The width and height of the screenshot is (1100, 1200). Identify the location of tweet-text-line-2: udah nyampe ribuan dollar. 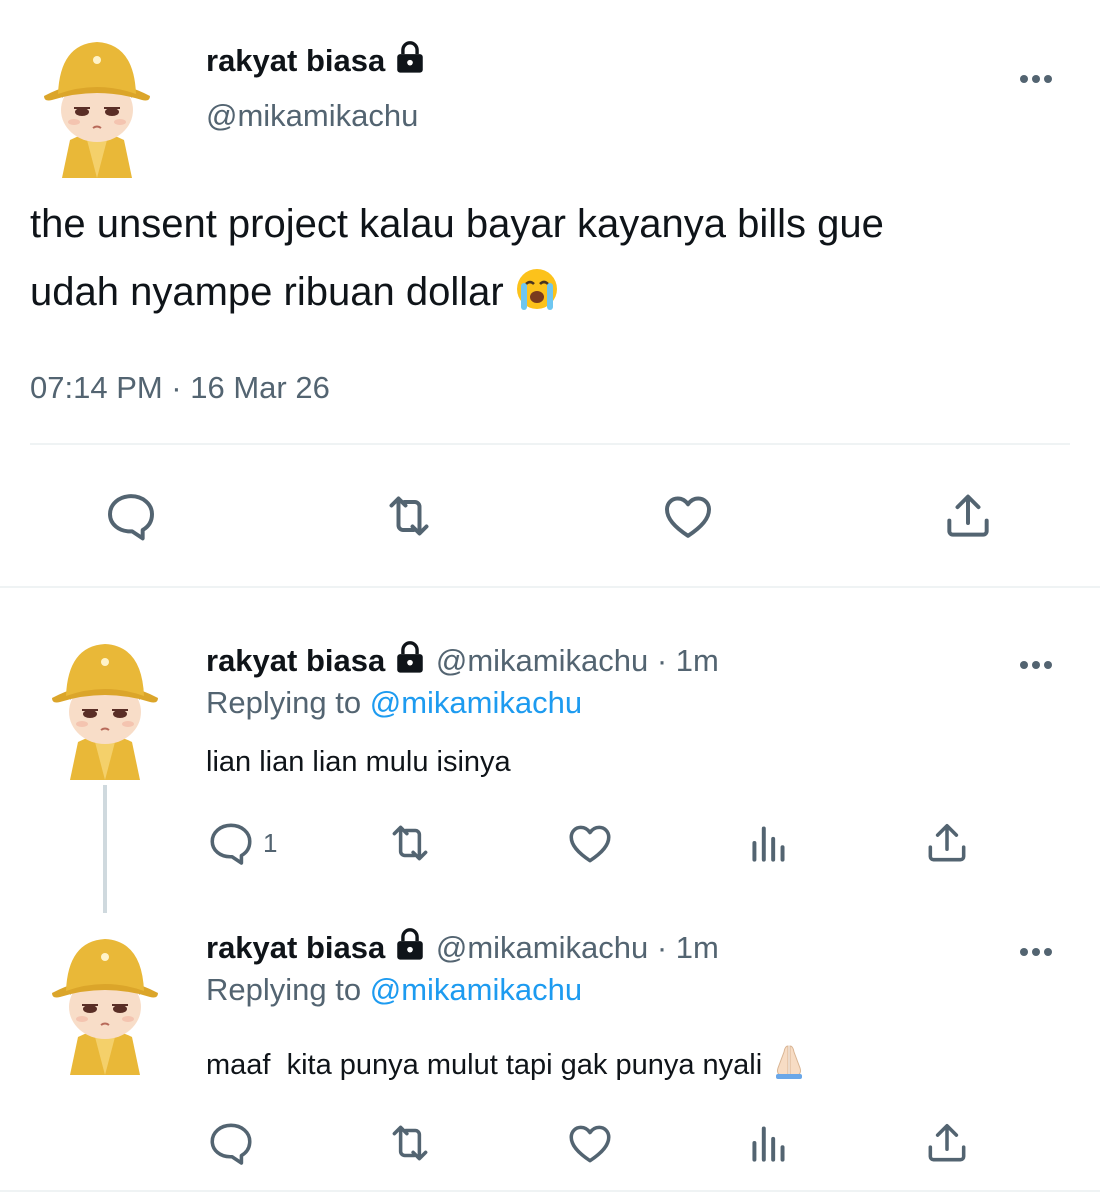
(267, 292).